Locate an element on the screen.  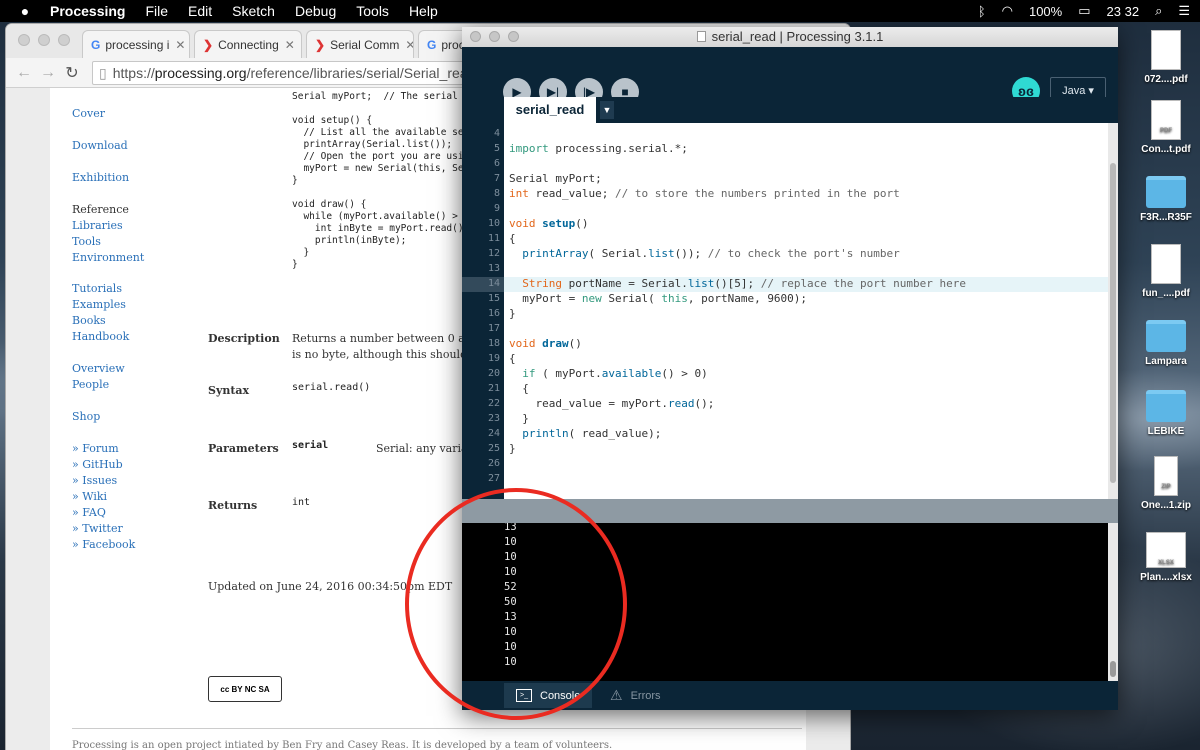
nav-link-cover: Cover is located at coordinates (88, 113).